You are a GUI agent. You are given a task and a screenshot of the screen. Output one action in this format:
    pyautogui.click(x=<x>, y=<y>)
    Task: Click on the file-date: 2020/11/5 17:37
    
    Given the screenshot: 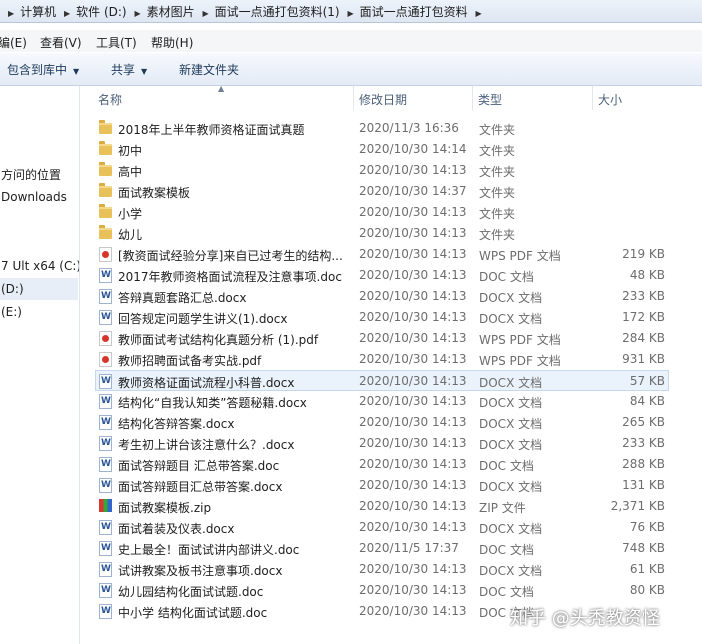 What is the action you would take?
    pyautogui.click(x=409, y=548)
    